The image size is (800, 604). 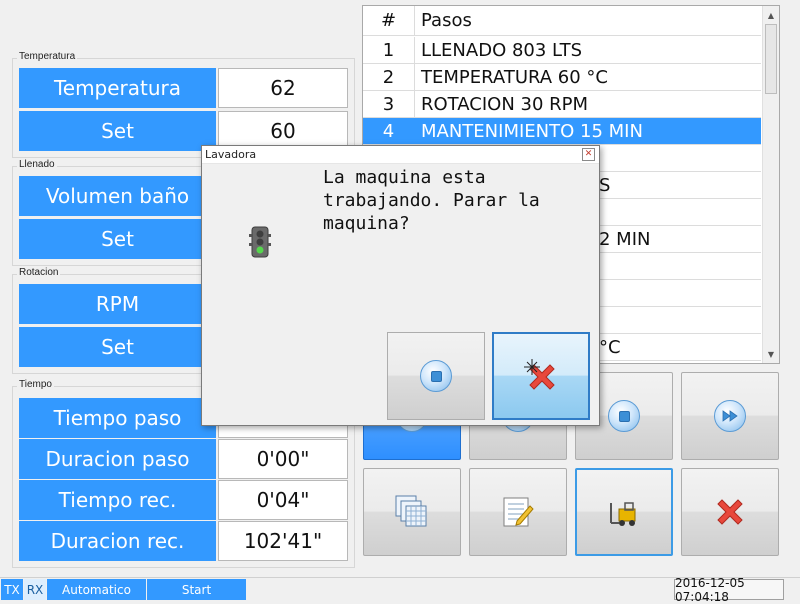 I want to click on mode-indicator: Automatico, so click(x=96, y=589).